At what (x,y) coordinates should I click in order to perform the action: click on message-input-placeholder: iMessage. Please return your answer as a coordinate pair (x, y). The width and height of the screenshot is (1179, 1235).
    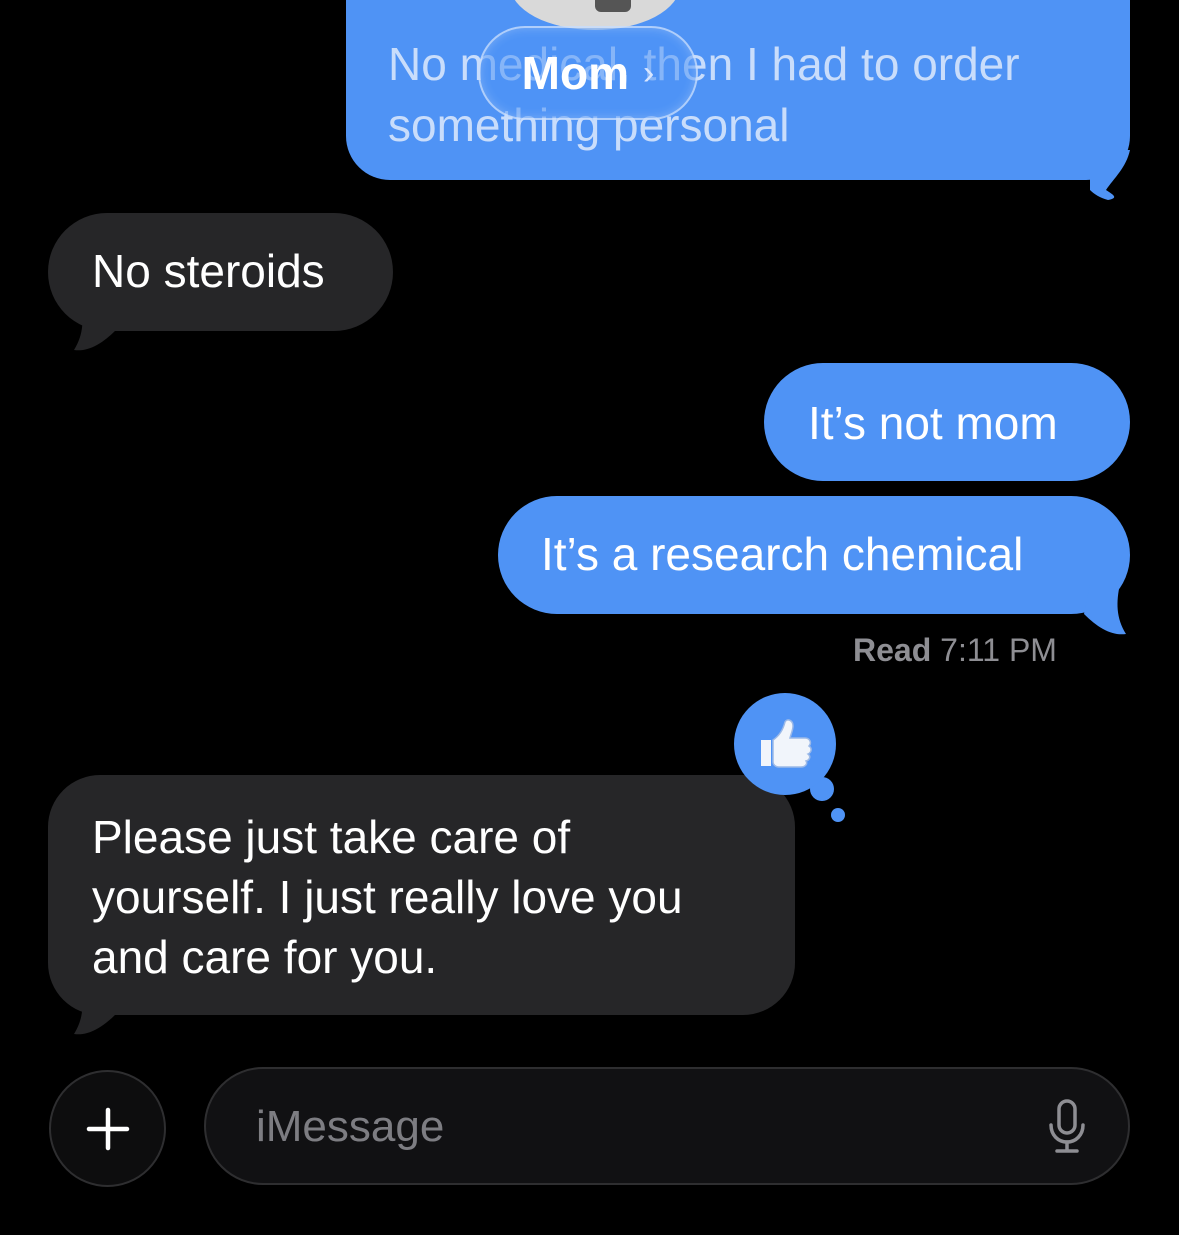
    Looking at the image, I should click on (350, 1126).